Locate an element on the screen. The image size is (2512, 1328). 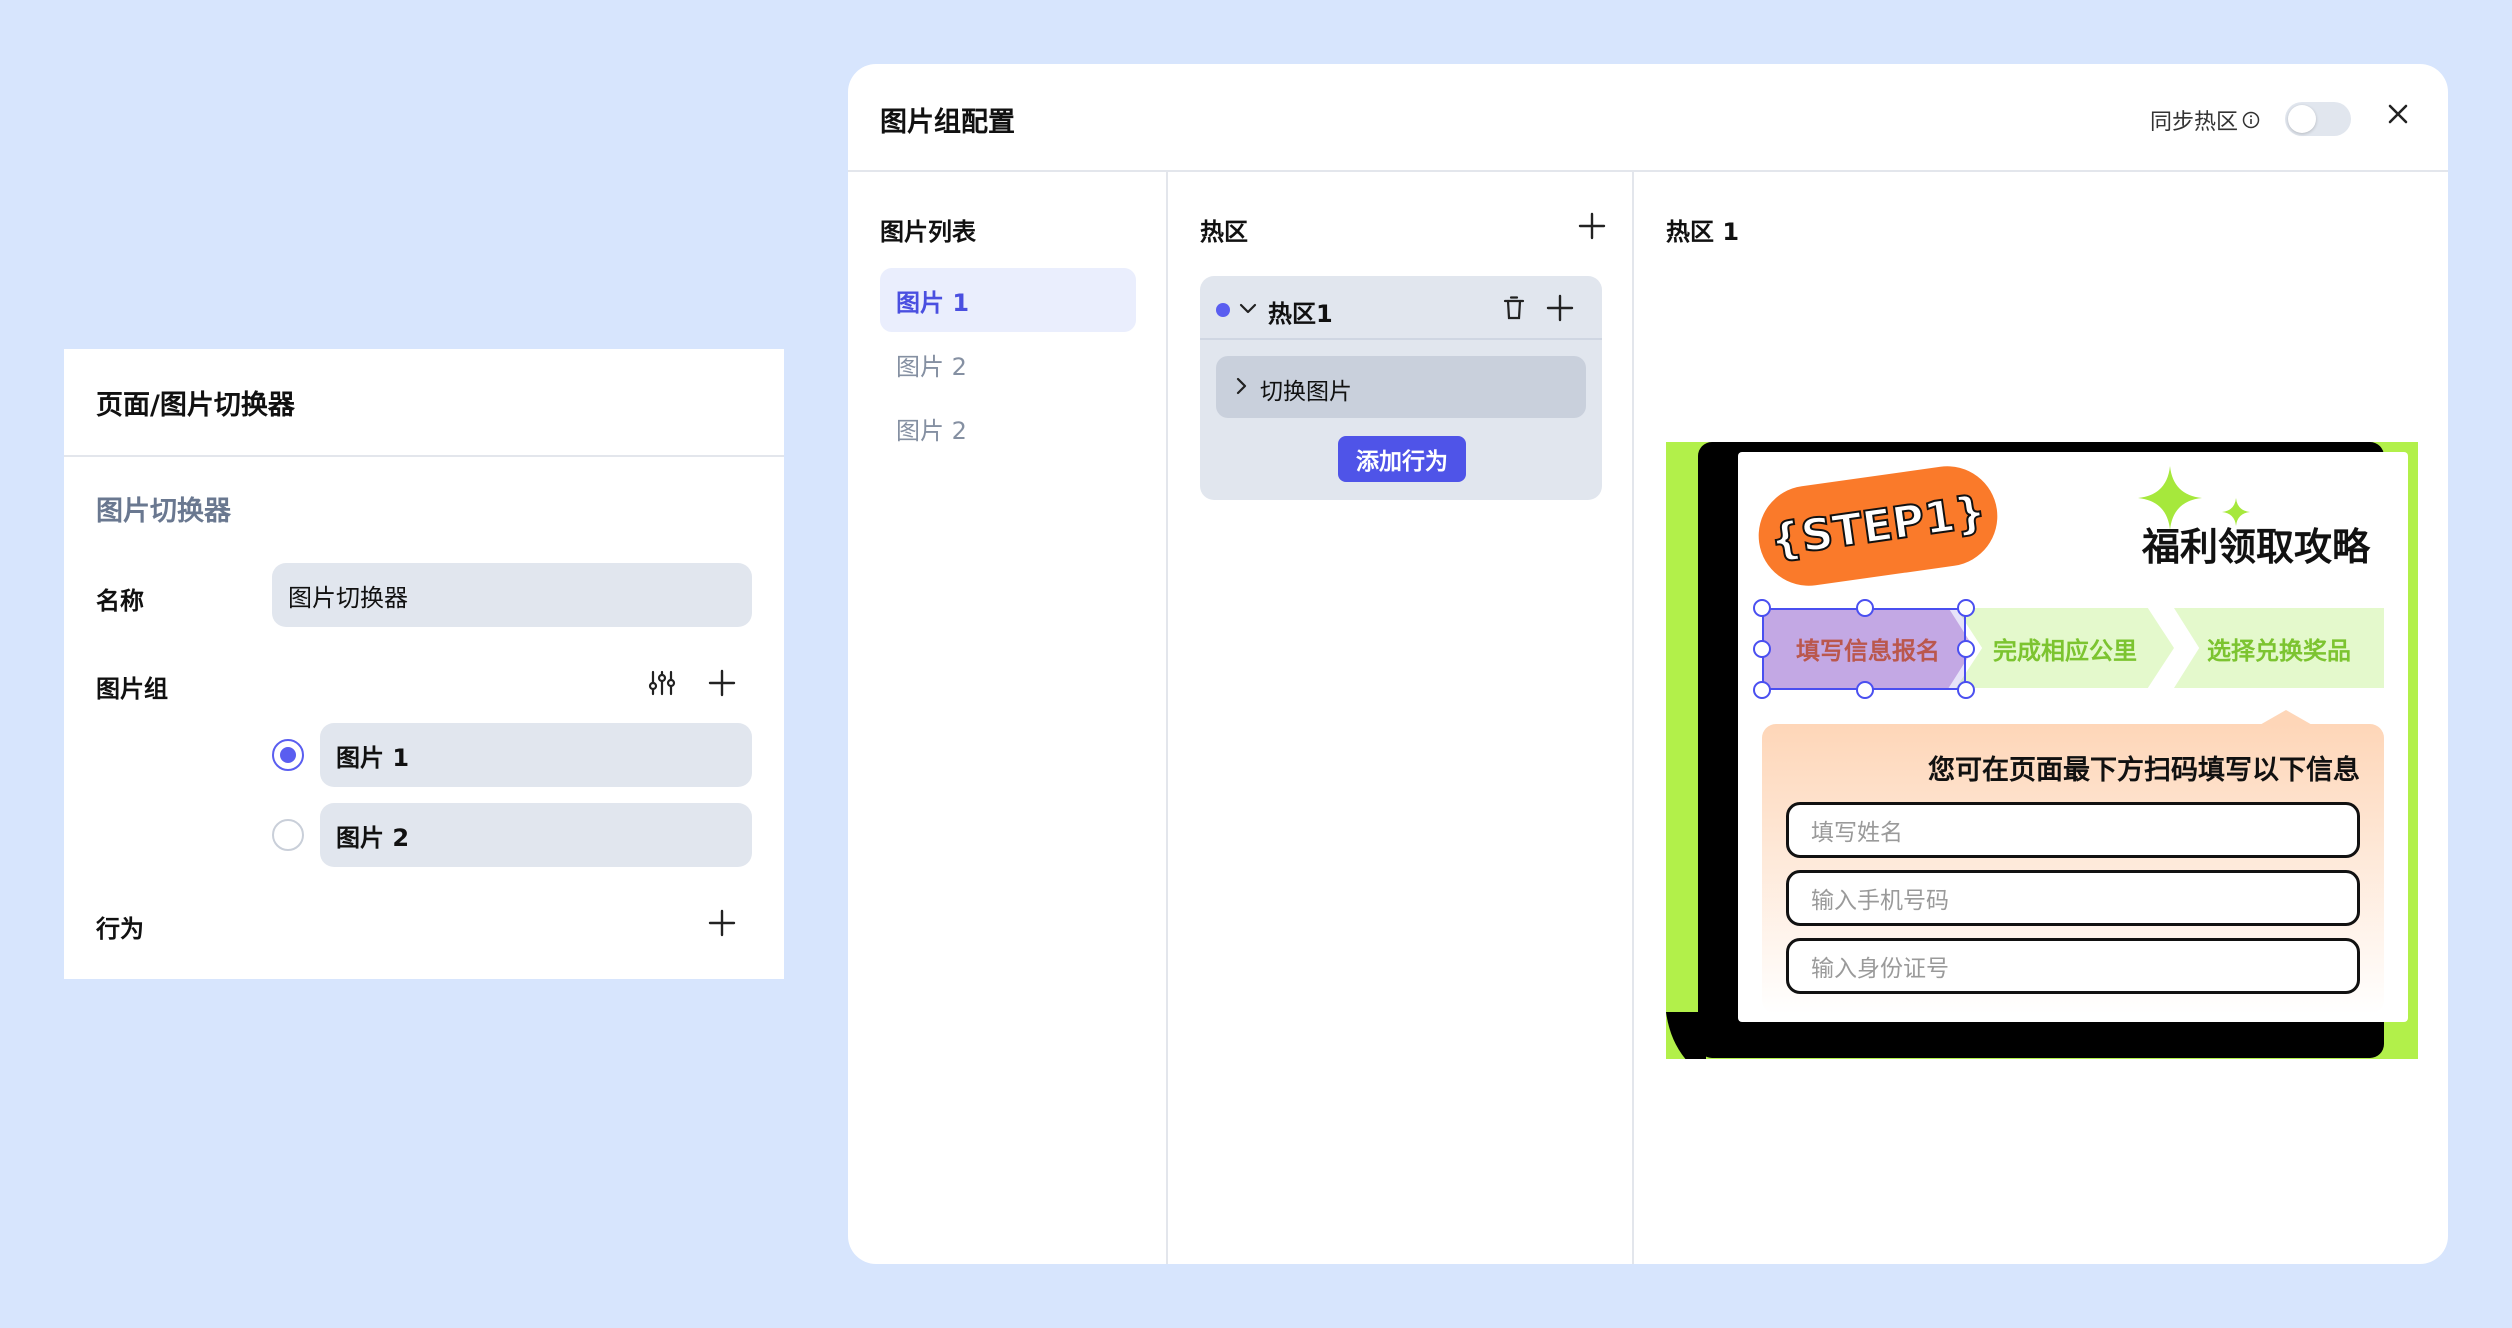
image-list-title: 图片列表 is located at coordinates (928, 232).